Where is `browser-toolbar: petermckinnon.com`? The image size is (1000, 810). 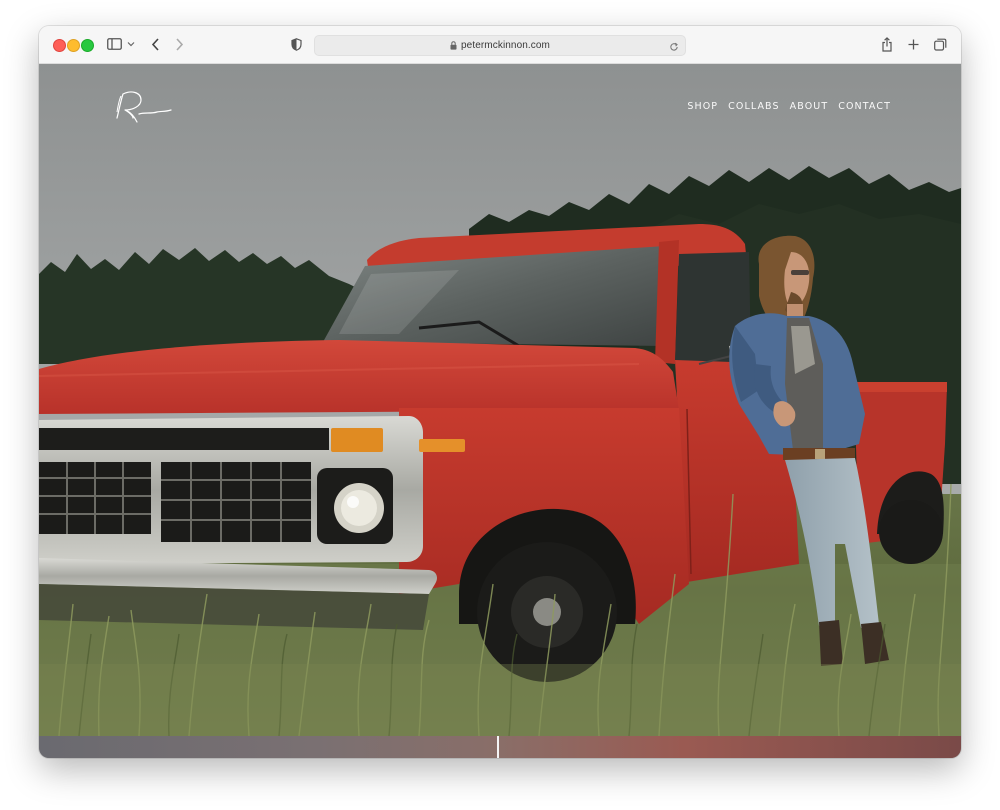
browser-toolbar: petermckinnon.com is located at coordinates (500, 45).